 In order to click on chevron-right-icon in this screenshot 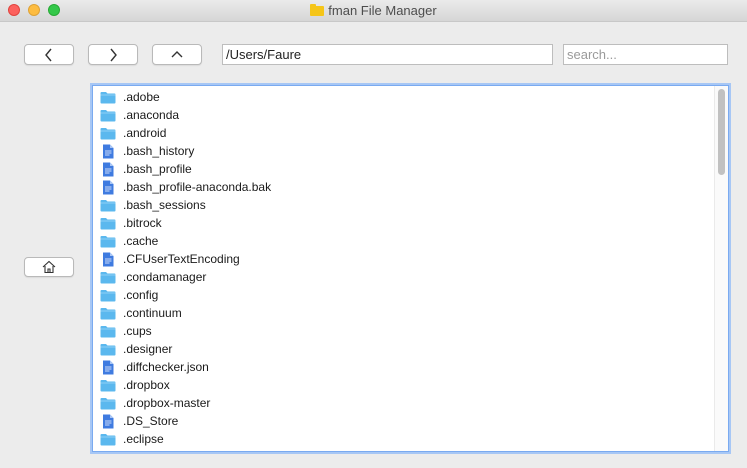, I will do `click(113, 54)`.